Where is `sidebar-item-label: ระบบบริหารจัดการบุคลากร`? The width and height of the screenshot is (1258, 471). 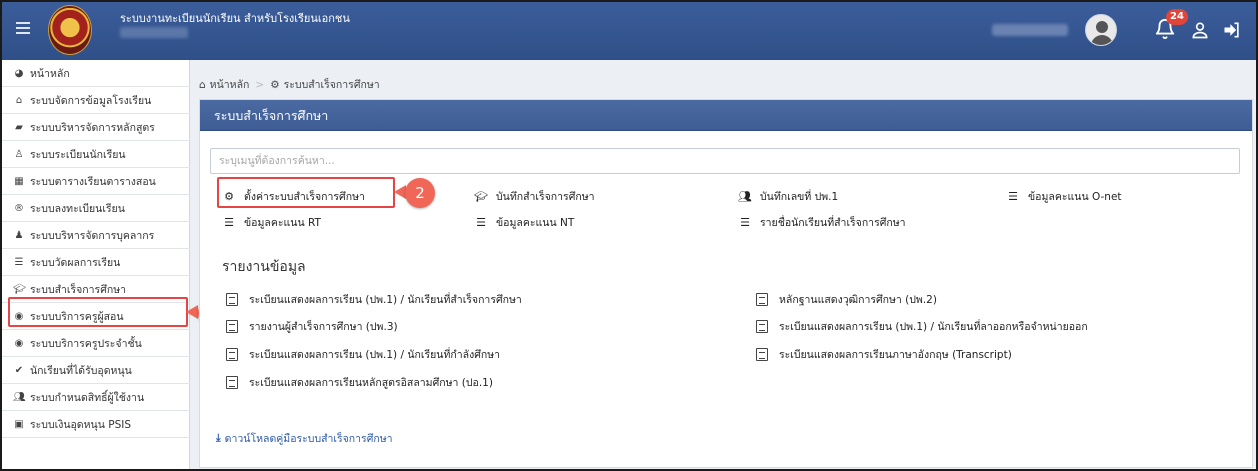 sidebar-item-label: ระบบบริหารจัดการบุคลากร is located at coordinates (92, 235).